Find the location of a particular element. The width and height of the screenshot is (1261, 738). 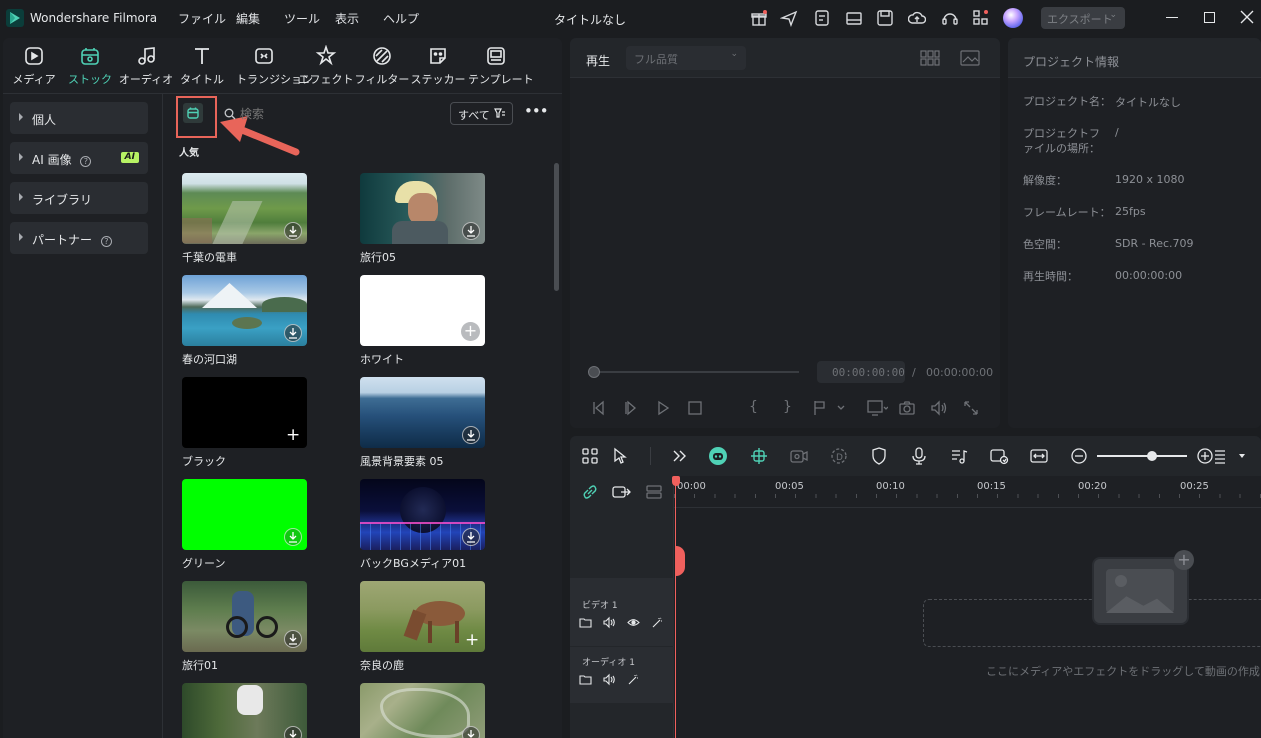

stock-item-travel01 is located at coordinates (244, 616).